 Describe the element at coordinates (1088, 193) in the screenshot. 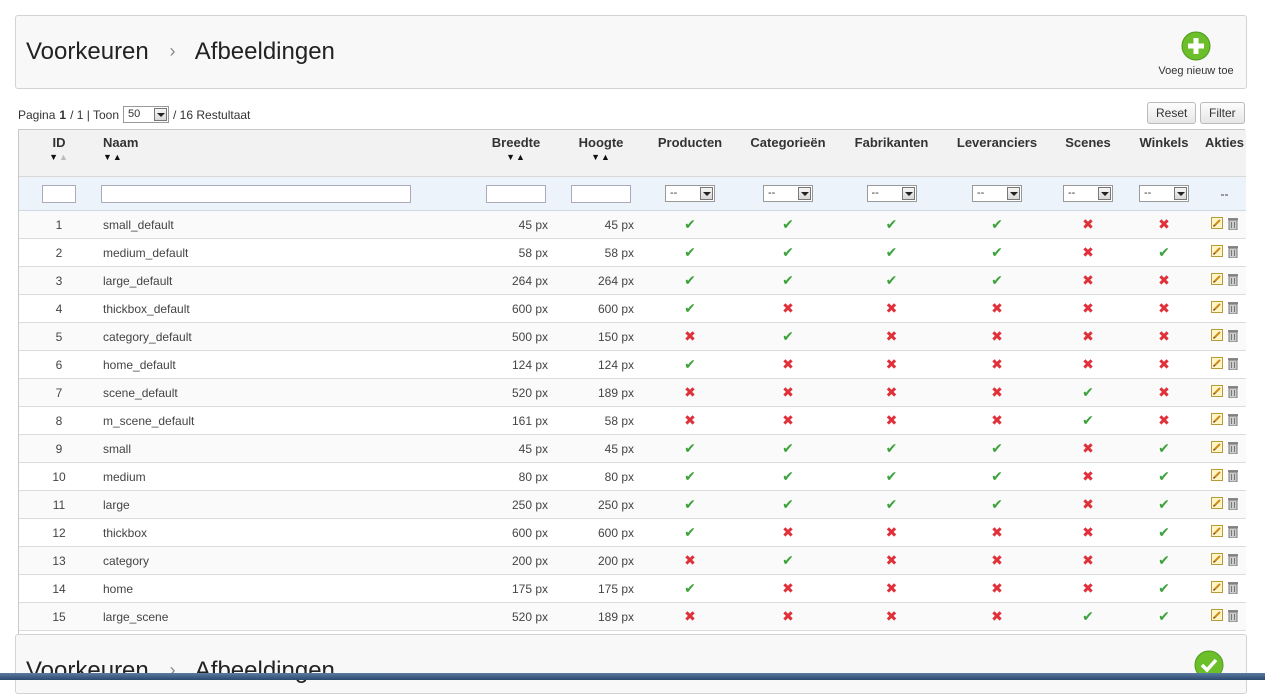

I see `filter-scenes-select: --` at that location.